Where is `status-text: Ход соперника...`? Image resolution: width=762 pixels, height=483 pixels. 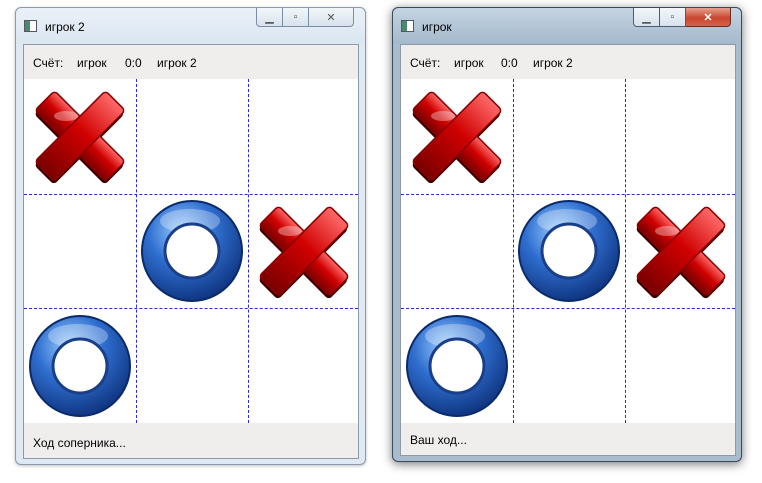 status-text: Ход соперника... is located at coordinates (79, 443).